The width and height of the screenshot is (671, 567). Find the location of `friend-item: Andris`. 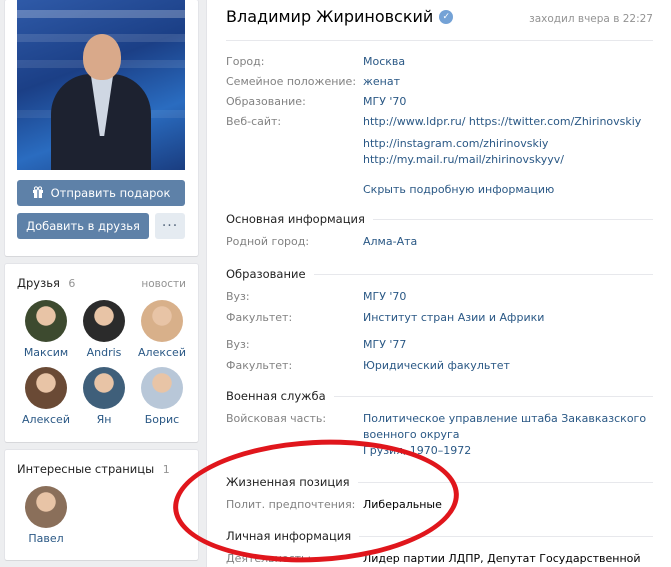

friend-item: Andris is located at coordinates (104, 329).